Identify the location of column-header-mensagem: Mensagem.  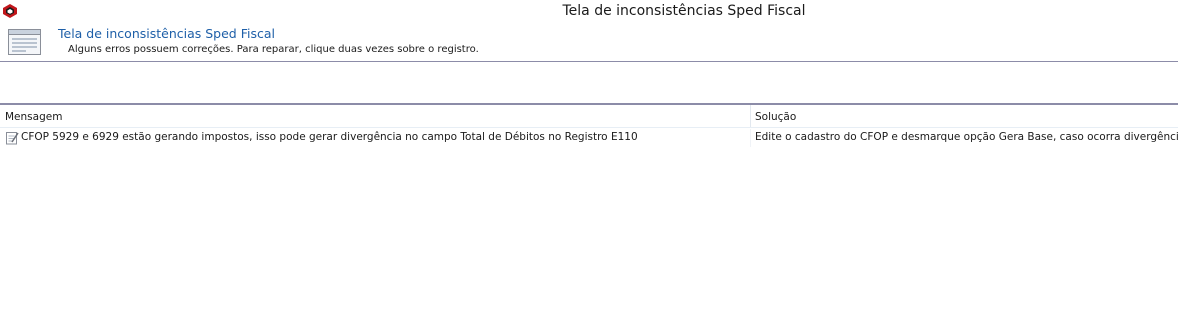
(33, 117).